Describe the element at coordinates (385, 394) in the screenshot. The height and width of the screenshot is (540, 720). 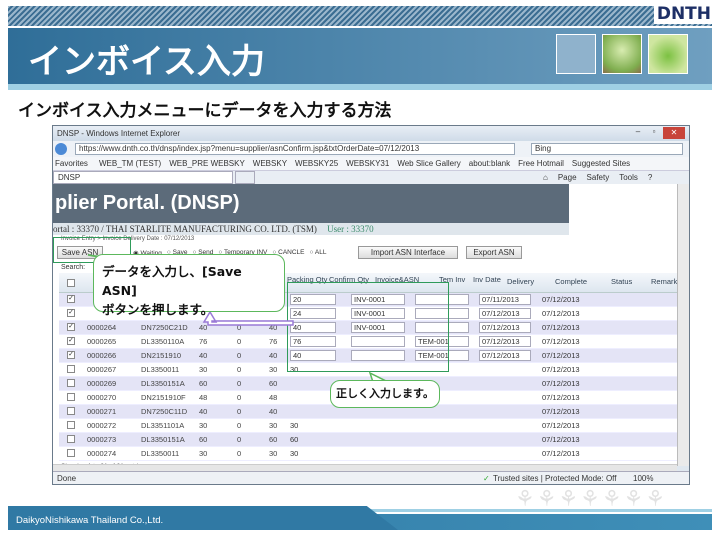
I see `callout-correct: 正しく入力します。` at that location.